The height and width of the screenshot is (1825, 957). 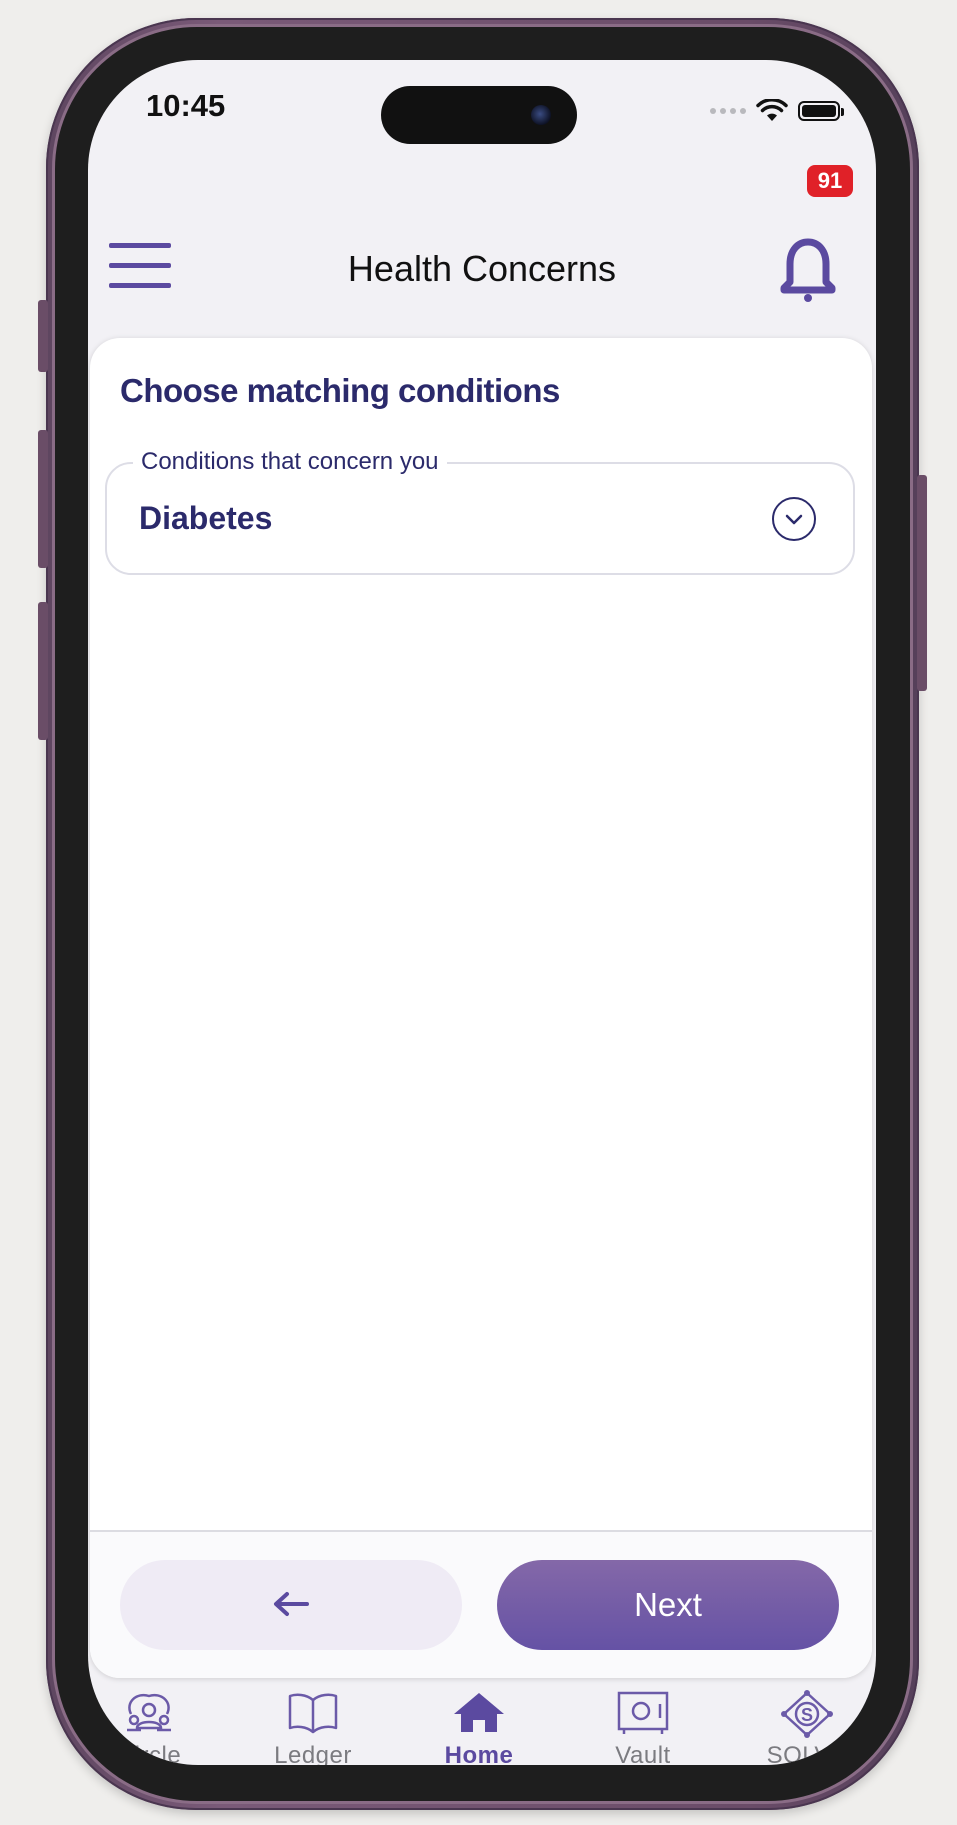 I want to click on bottom-tab-bar: Circle Ledger Home Vault S SOLVE, so click(x=482, y=1727).